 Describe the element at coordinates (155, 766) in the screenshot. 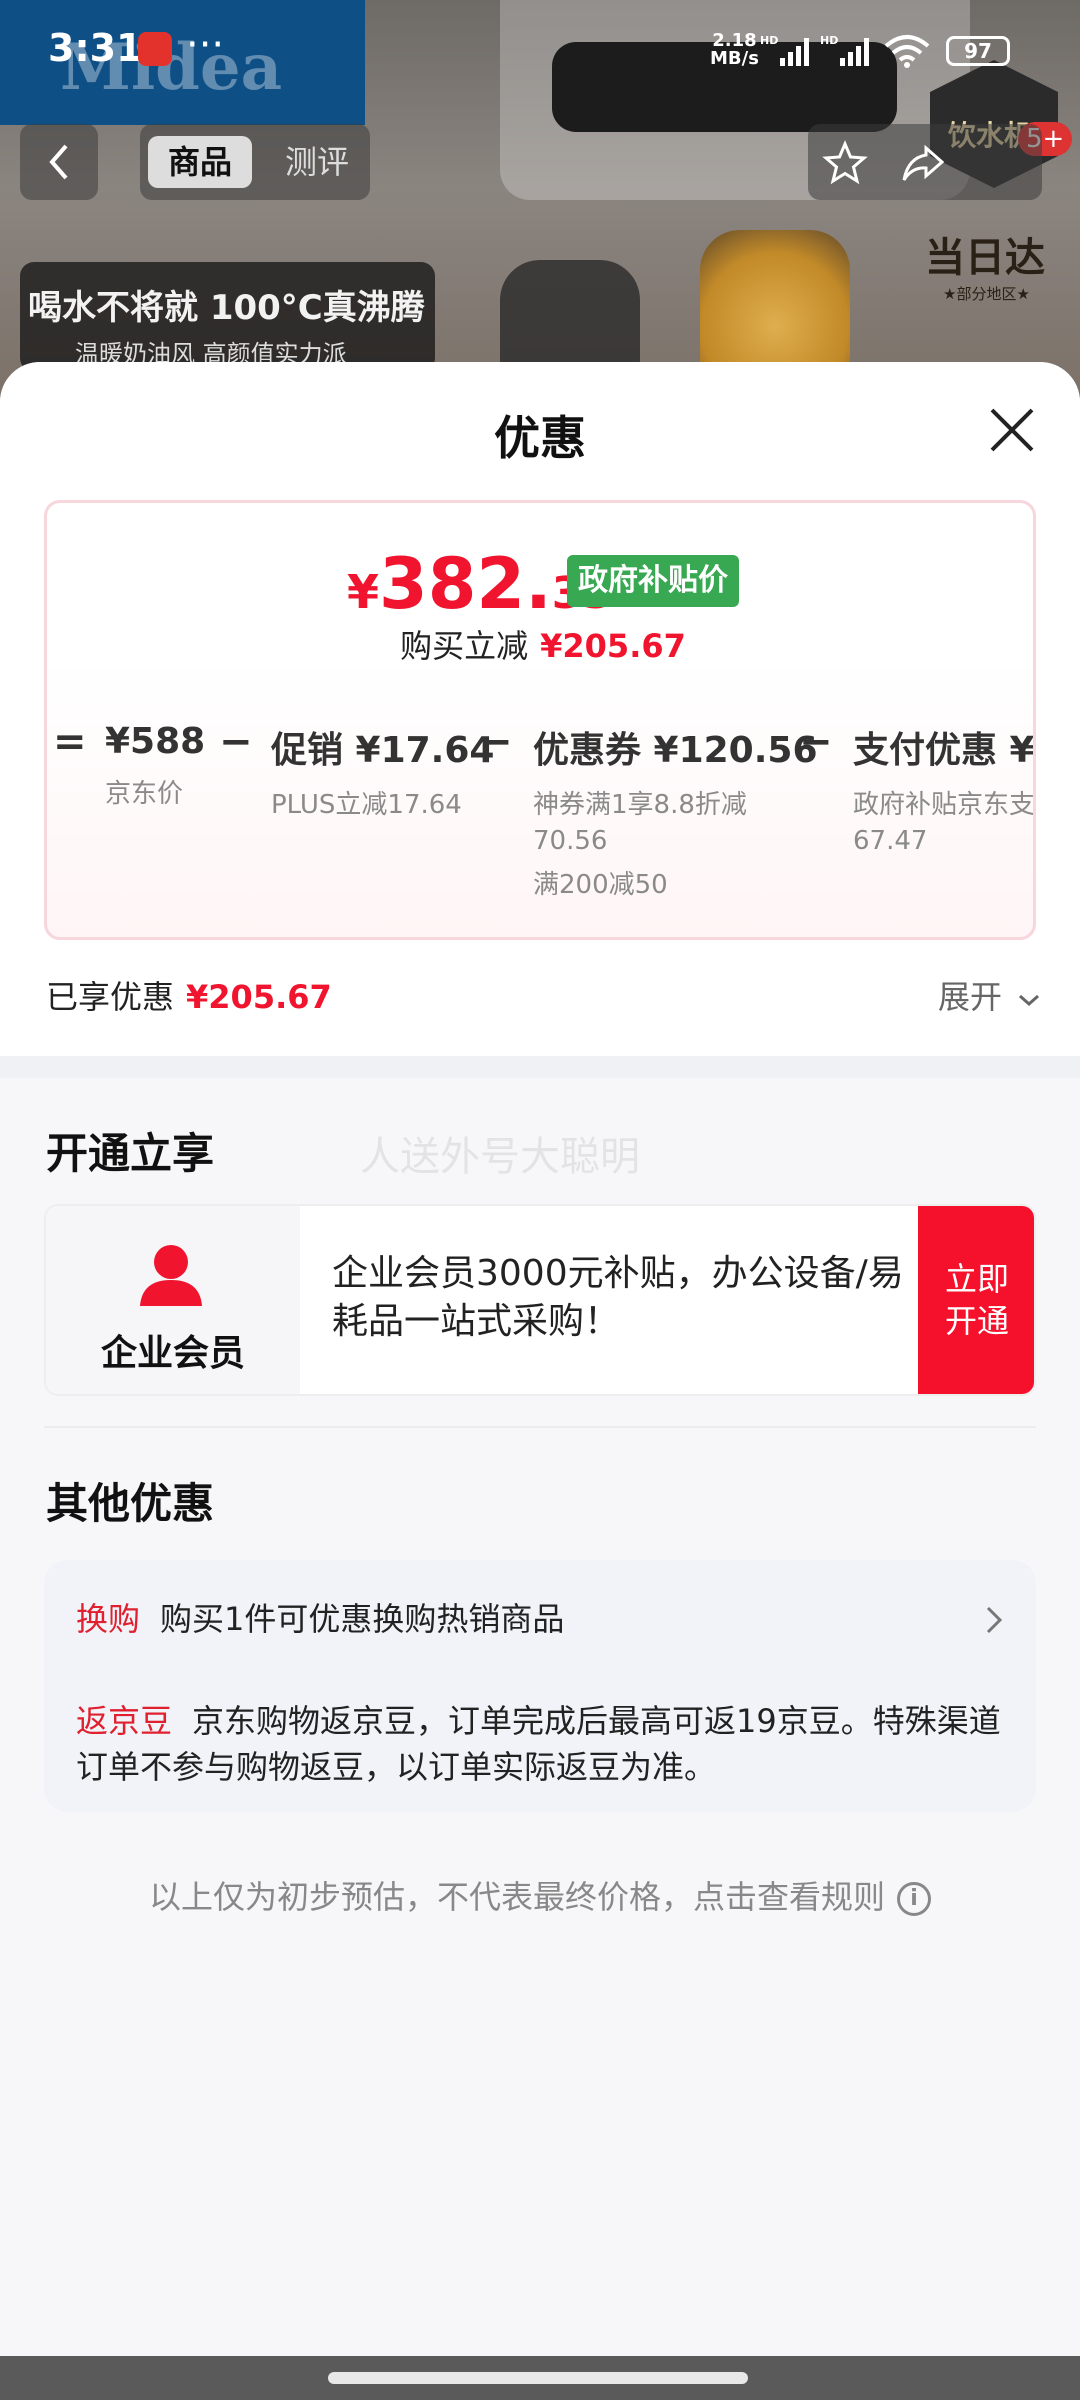

I see `calc-item-list-price: ¥588 京东价` at that location.